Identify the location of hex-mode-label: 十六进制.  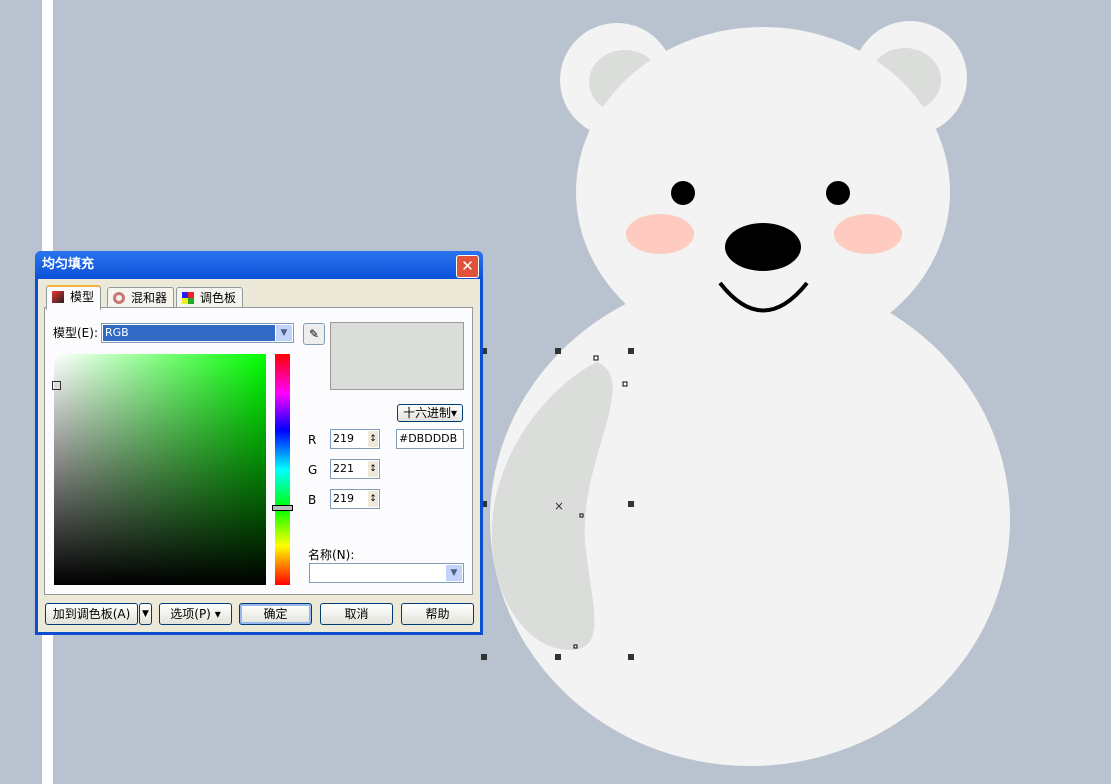
(426, 413).